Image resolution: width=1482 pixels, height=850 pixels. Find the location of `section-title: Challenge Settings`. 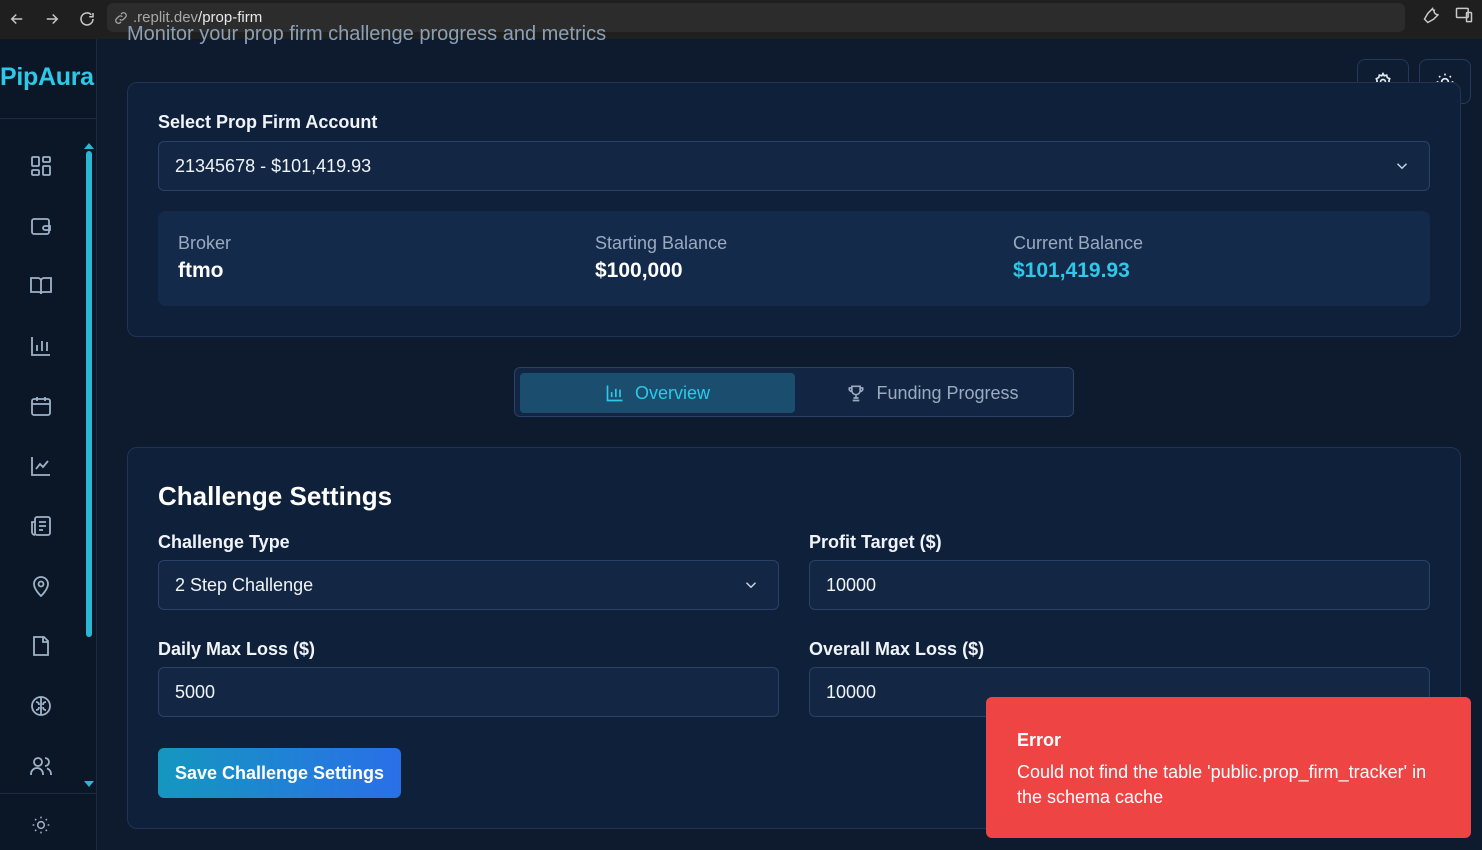

section-title: Challenge Settings is located at coordinates (275, 496).